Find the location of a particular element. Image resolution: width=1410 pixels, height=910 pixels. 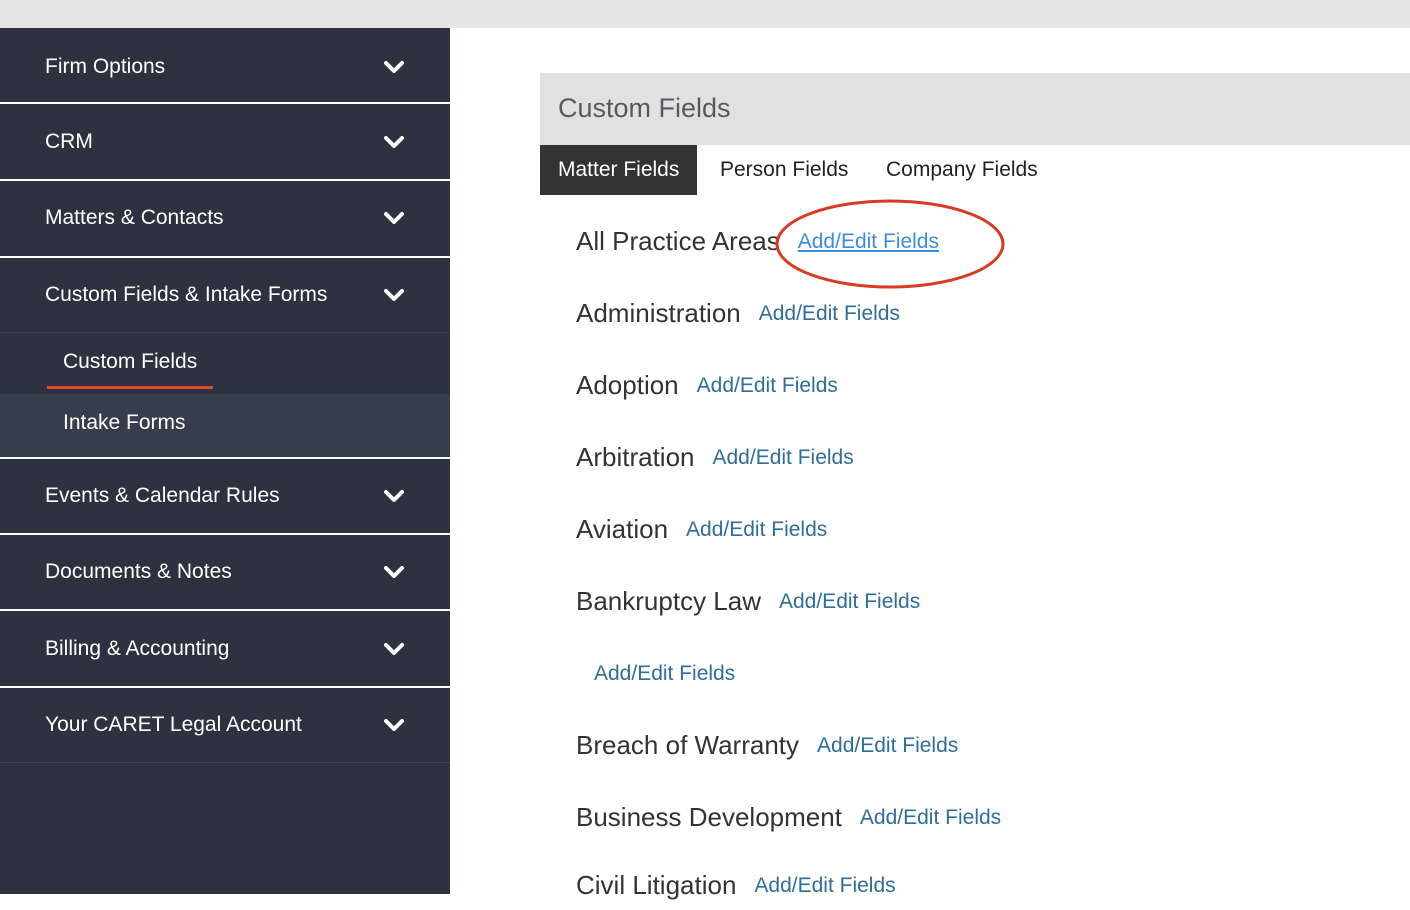

sidebar-subitem-label: Intake Forms is located at coordinates (124, 422).